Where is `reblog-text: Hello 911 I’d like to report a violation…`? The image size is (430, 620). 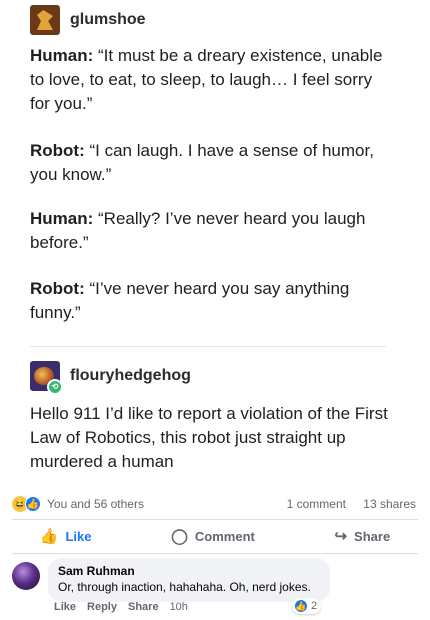
reblog-text: Hello 911 I’d like to report a violation… is located at coordinates (209, 437).